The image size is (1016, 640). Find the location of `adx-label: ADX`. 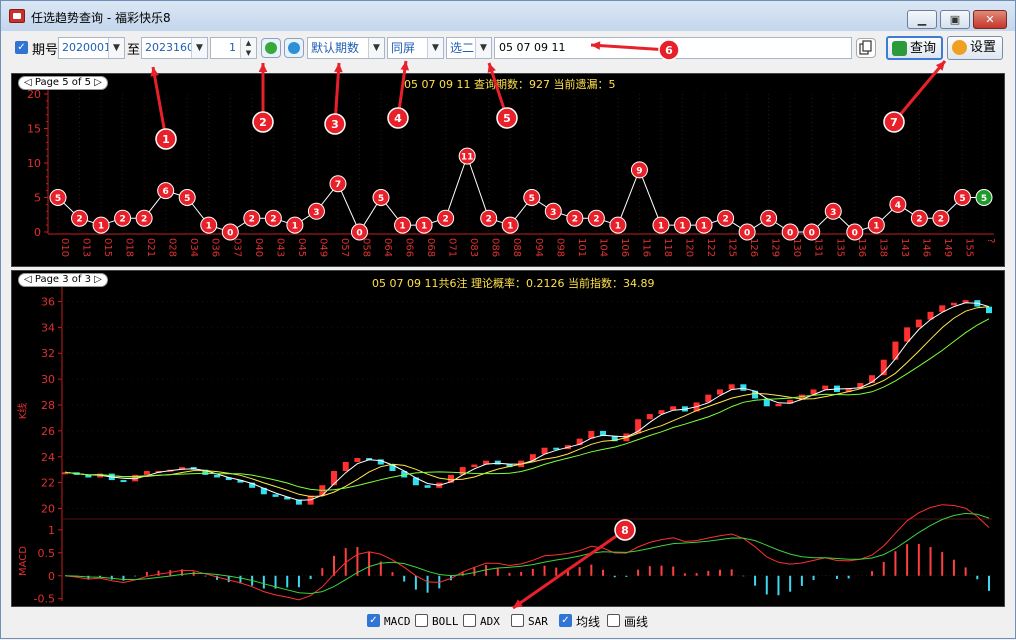

adx-label: ADX is located at coordinates (490, 621).